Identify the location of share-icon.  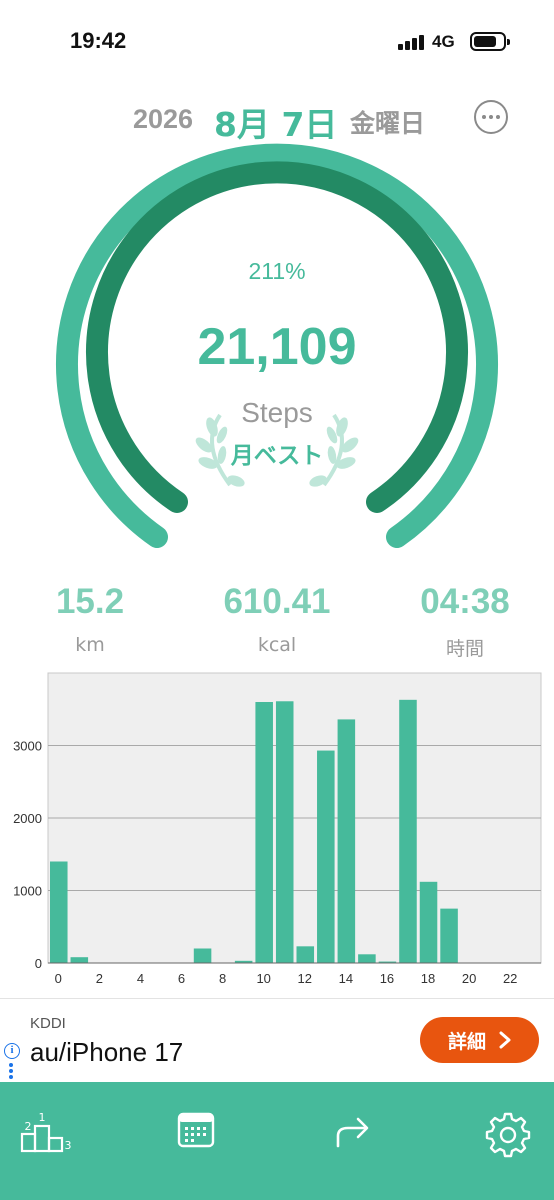
(352, 1132).